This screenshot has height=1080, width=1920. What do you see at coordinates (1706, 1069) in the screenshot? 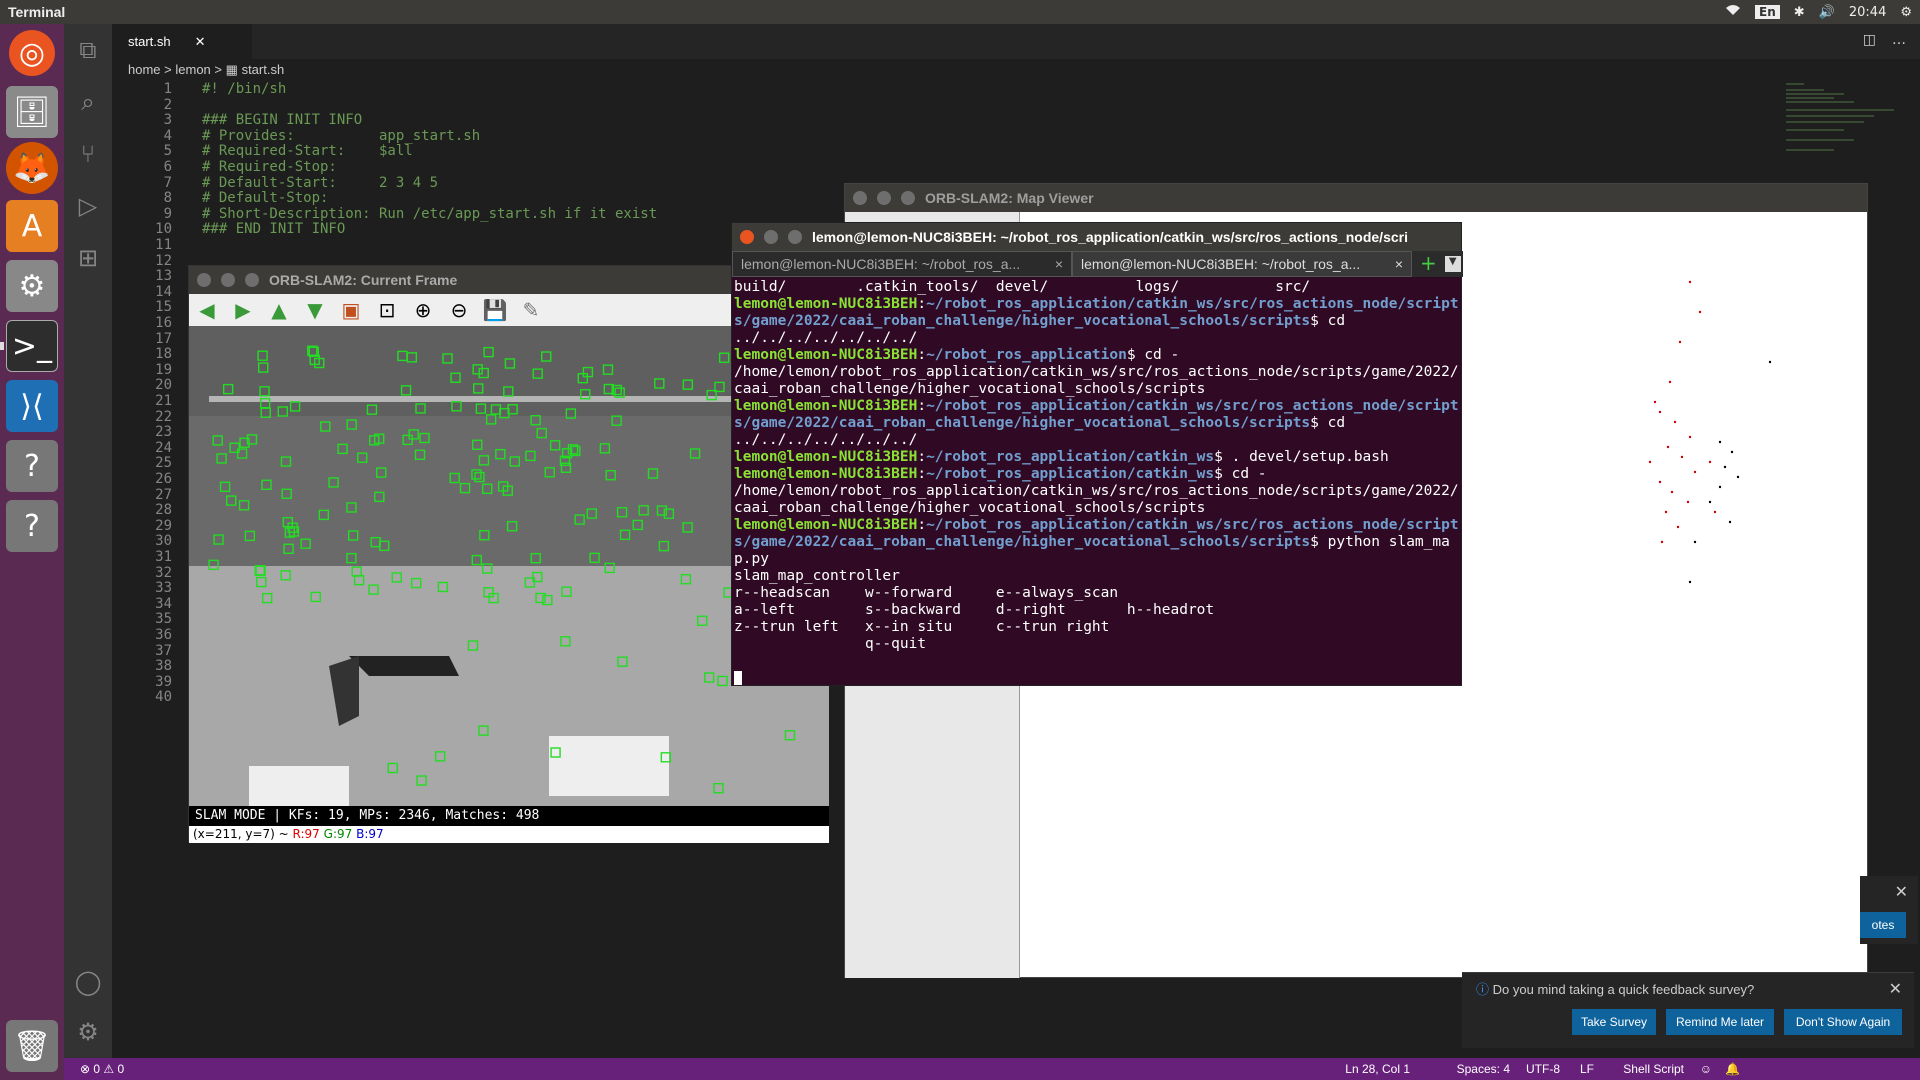
I see `feedback-icon: ☺` at bounding box center [1706, 1069].